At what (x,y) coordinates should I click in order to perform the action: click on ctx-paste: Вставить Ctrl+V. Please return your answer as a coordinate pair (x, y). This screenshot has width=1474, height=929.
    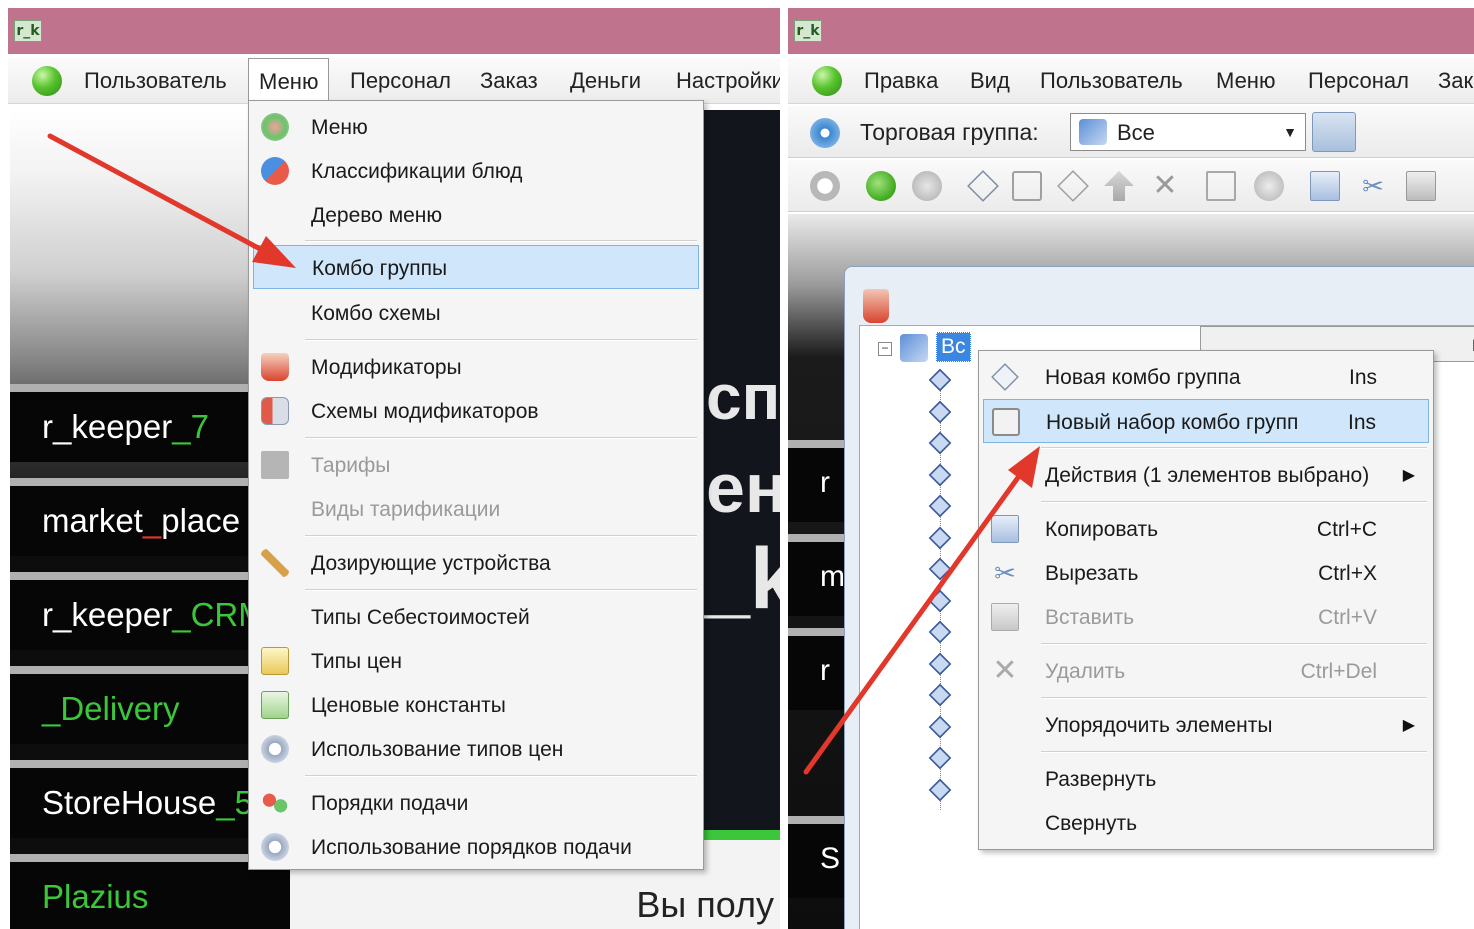
    Looking at the image, I should click on (1206, 617).